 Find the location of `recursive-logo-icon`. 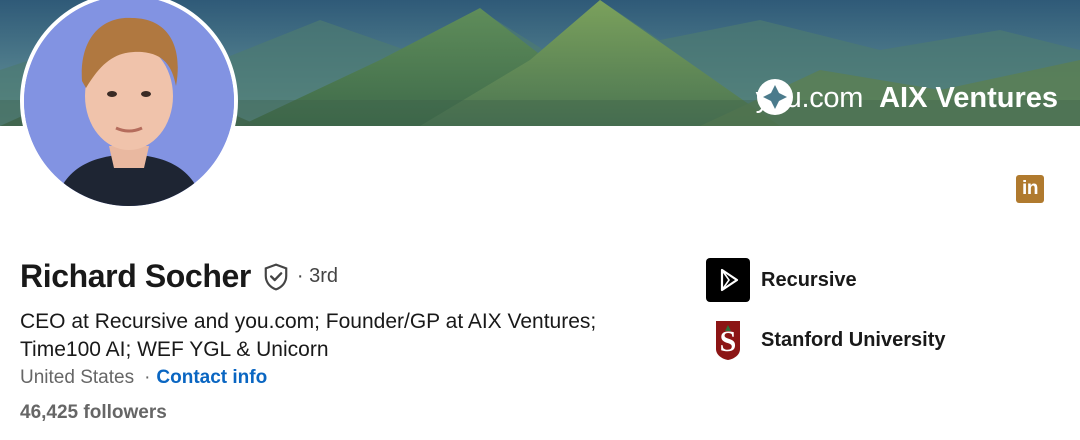

recursive-logo-icon is located at coordinates (728, 280).